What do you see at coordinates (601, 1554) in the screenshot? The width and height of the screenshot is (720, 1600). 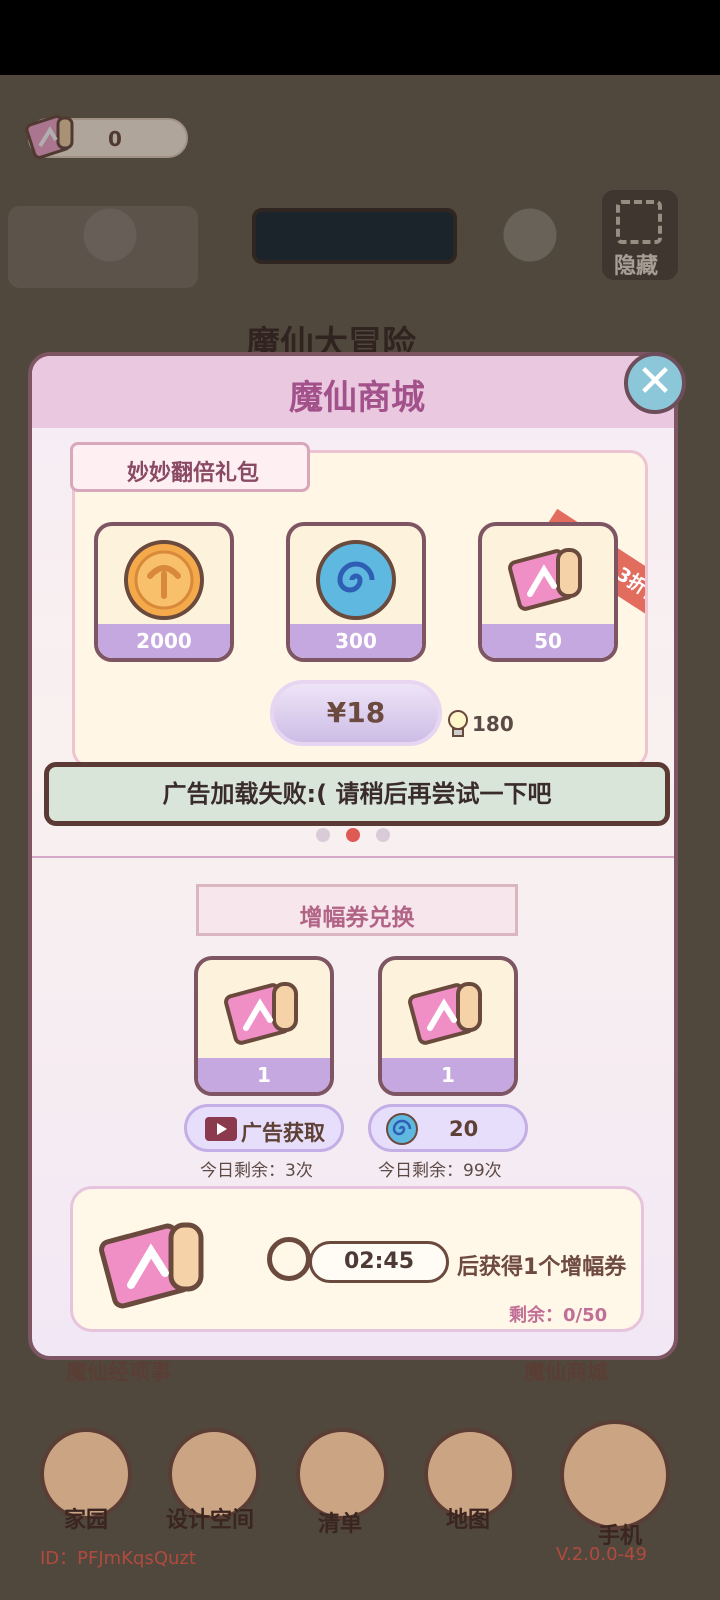 I see `version-label: V.2.0.0-49` at bounding box center [601, 1554].